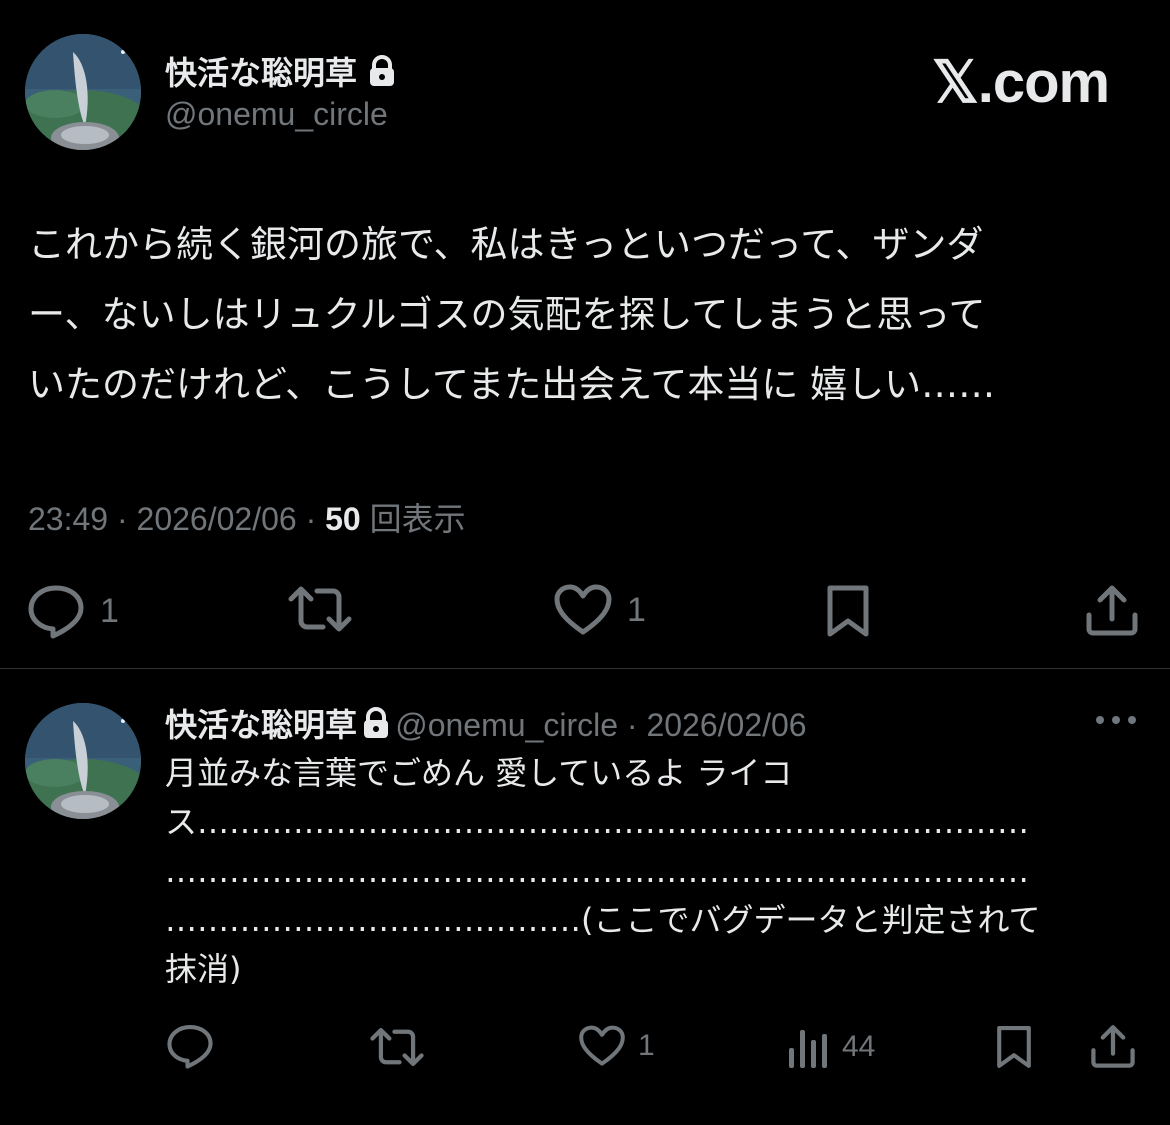 The width and height of the screenshot is (1170, 1125). Describe the element at coordinates (507, 314) in the screenshot. I see `tweet-body-line: ー、ないしはリュクルゴスの気配を探してしまうと思って` at that location.